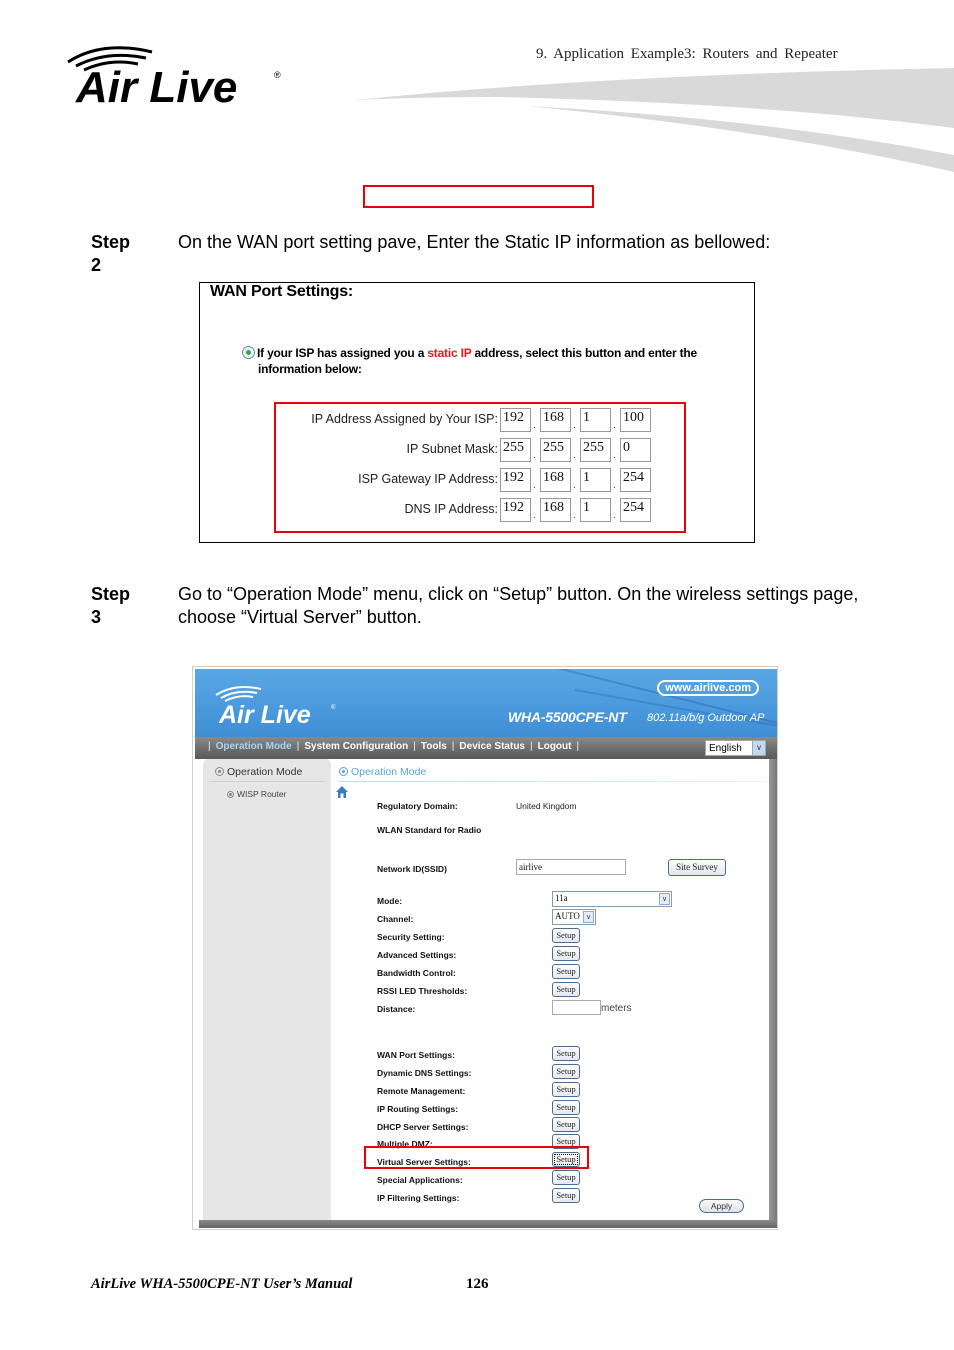  Describe the element at coordinates (248, 352) in the screenshot. I see `radio-selected-icon` at that location.